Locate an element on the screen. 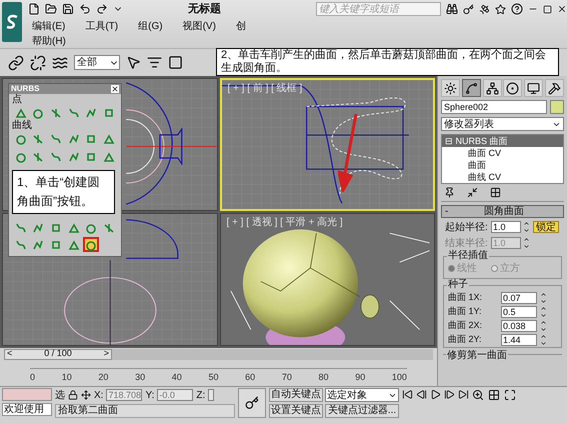  timeline-tick-label: 90 is located at coordinates (360, 377).